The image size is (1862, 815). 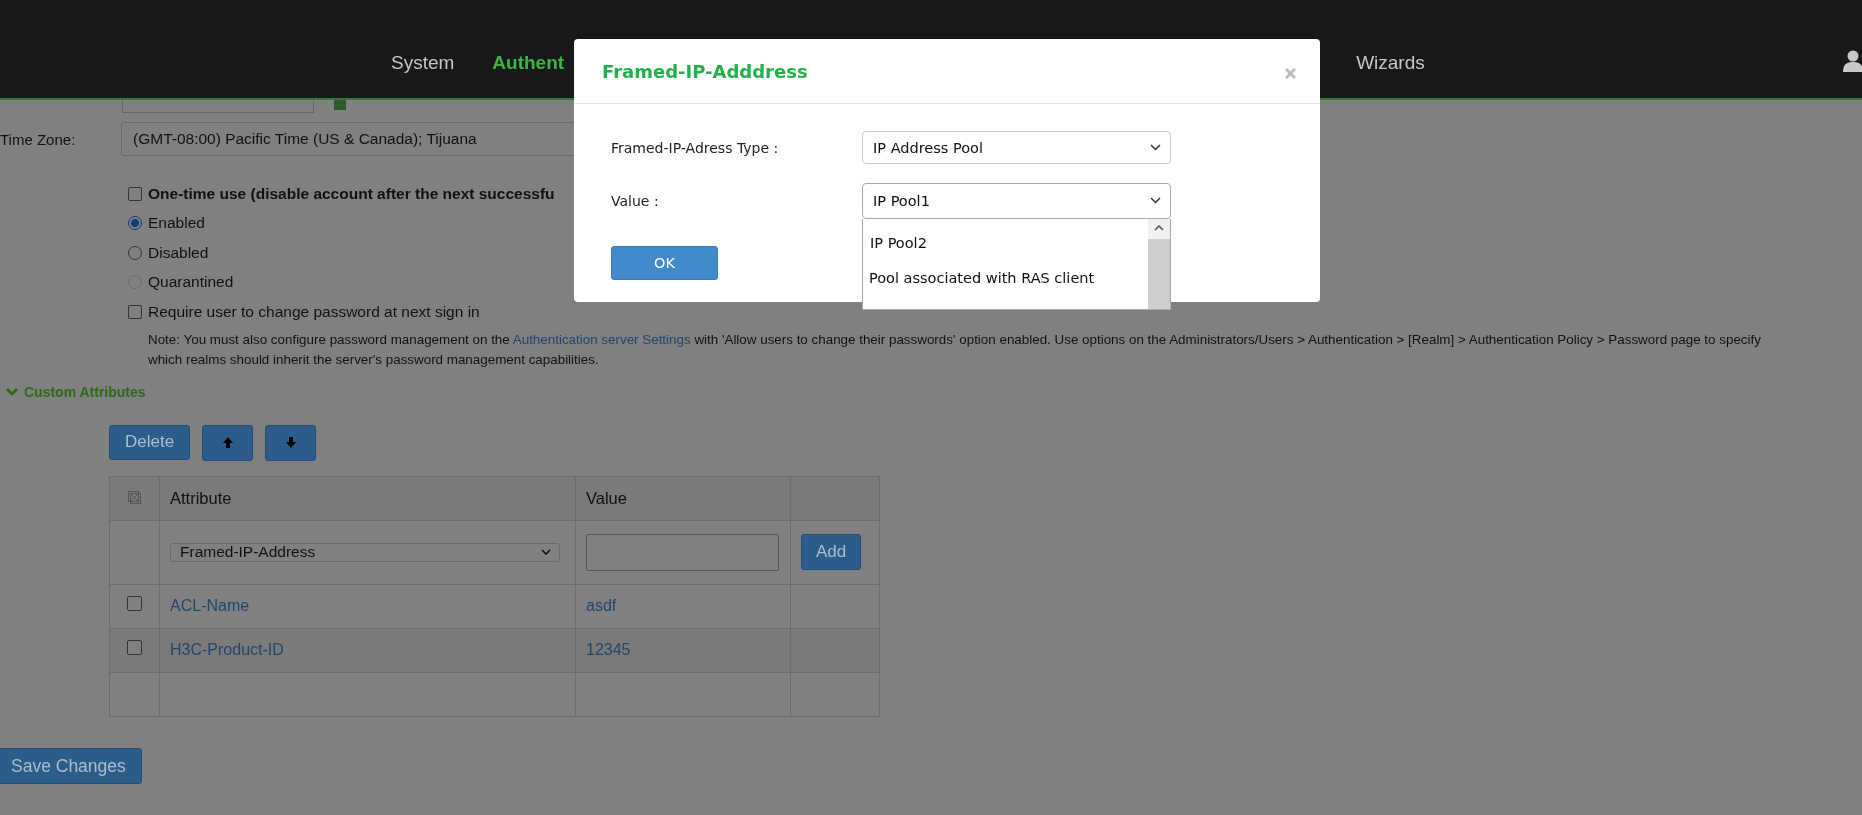 I want to click on value-cell: asdf, so click(x=601, y=605).